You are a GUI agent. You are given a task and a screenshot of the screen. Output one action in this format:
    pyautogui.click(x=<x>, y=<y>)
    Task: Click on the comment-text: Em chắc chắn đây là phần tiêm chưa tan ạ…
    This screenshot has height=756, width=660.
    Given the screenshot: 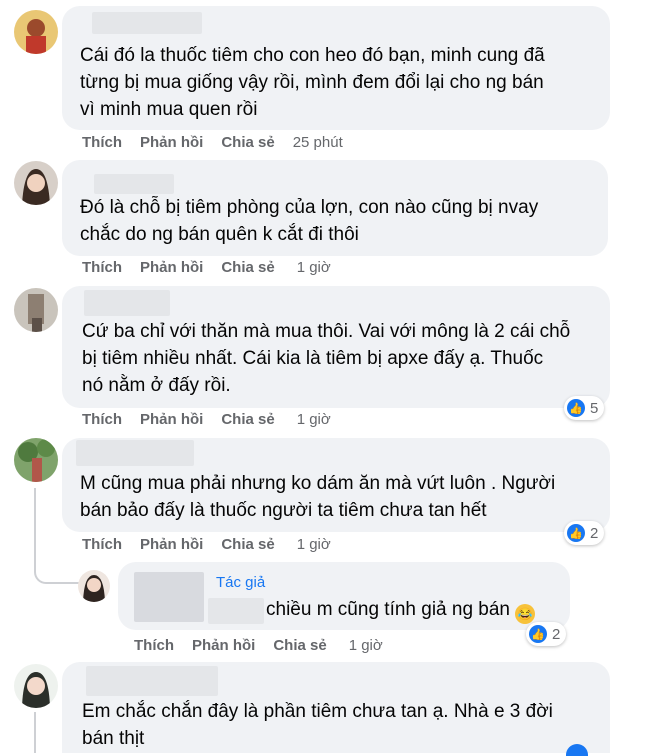 What is the action you would take?
    pyautogui.click(x=317, y=725)
    